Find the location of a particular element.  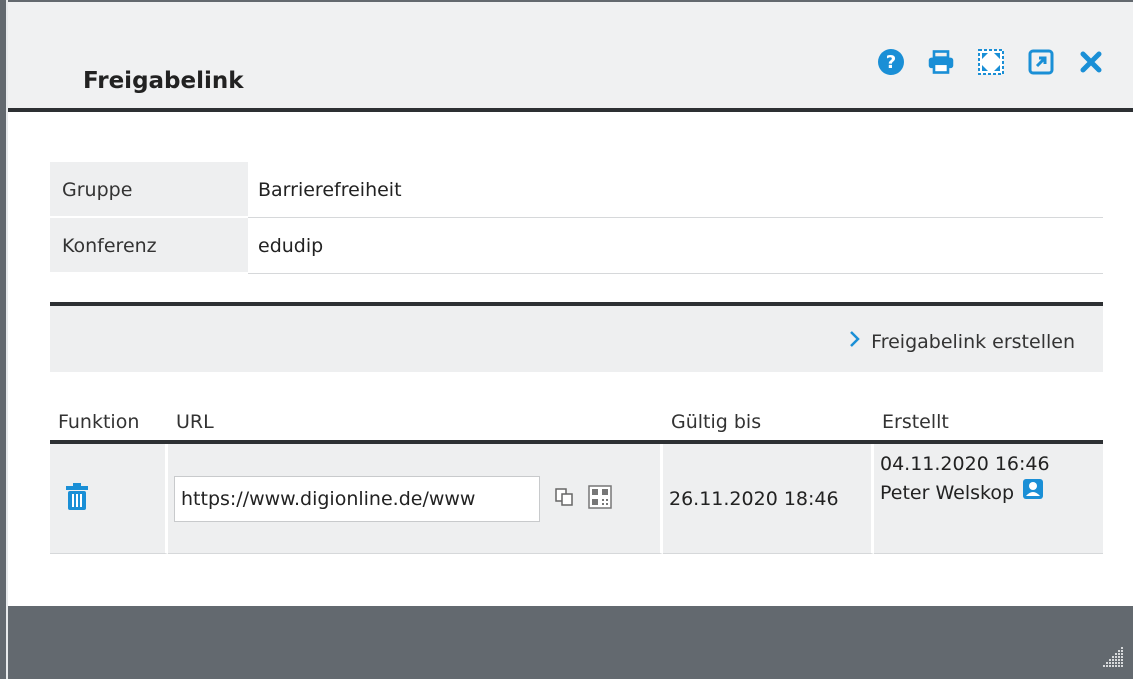

trash-icon is located at coordinates (77, 499).